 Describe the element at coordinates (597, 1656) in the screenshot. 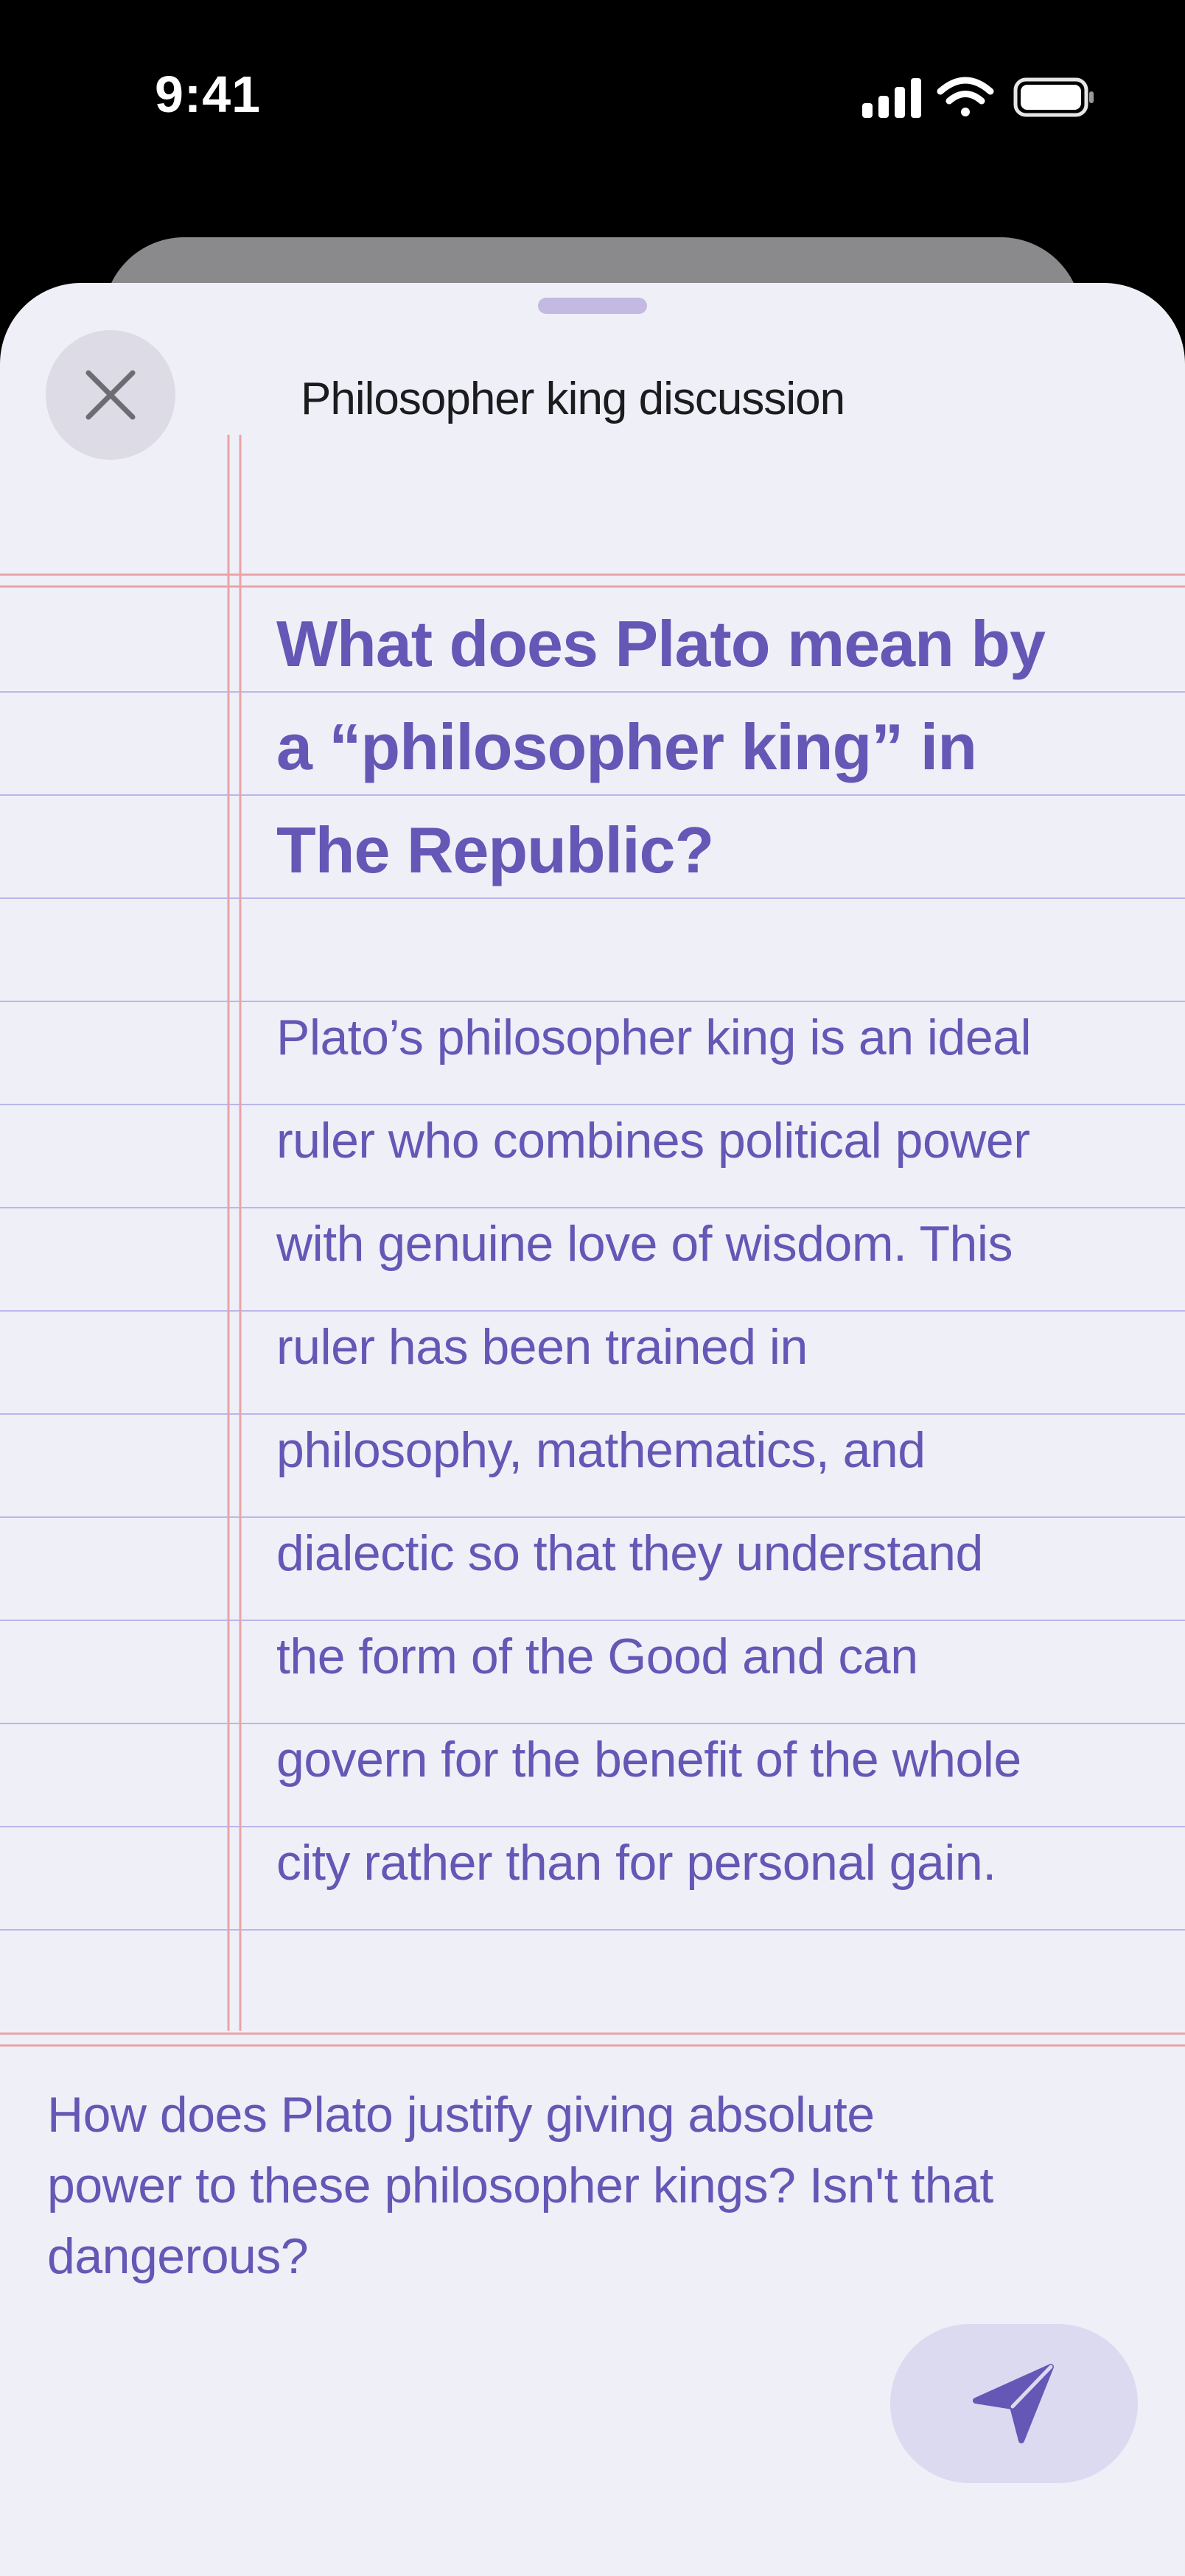

I see `answer-line: the form of the Good and can` at that location.